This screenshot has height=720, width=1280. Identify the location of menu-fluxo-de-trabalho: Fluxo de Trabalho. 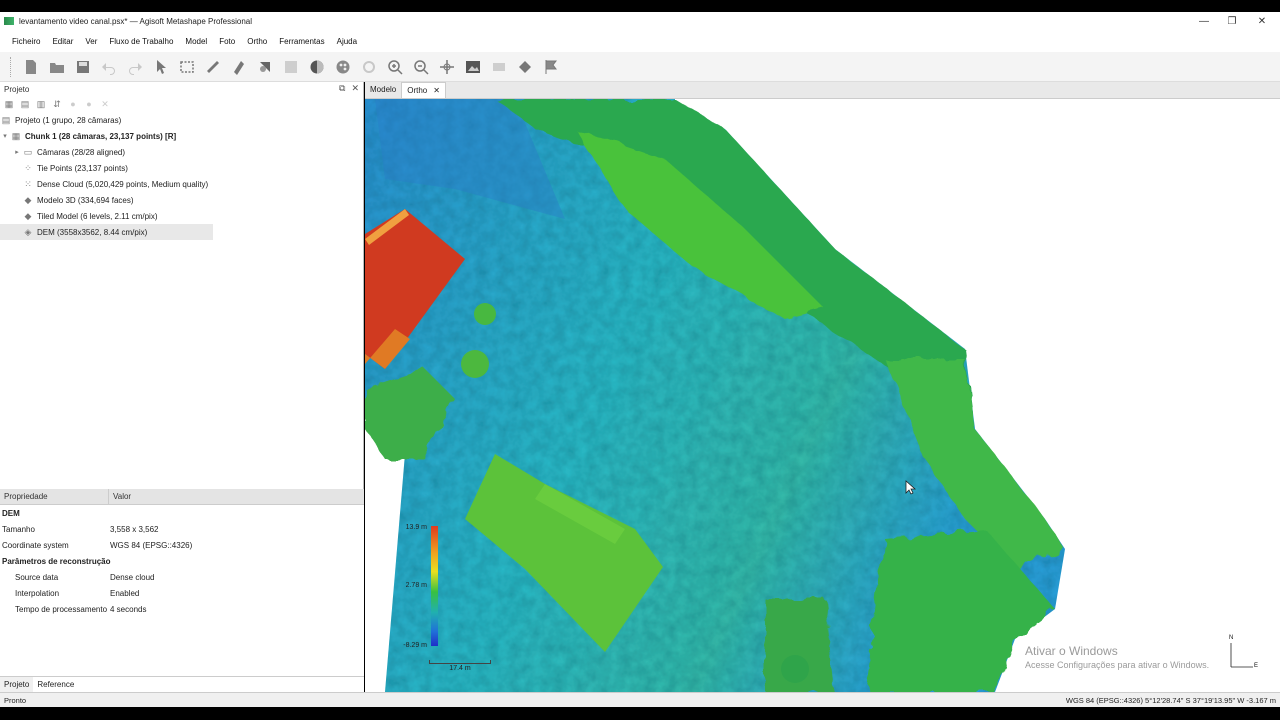
(141, 41).